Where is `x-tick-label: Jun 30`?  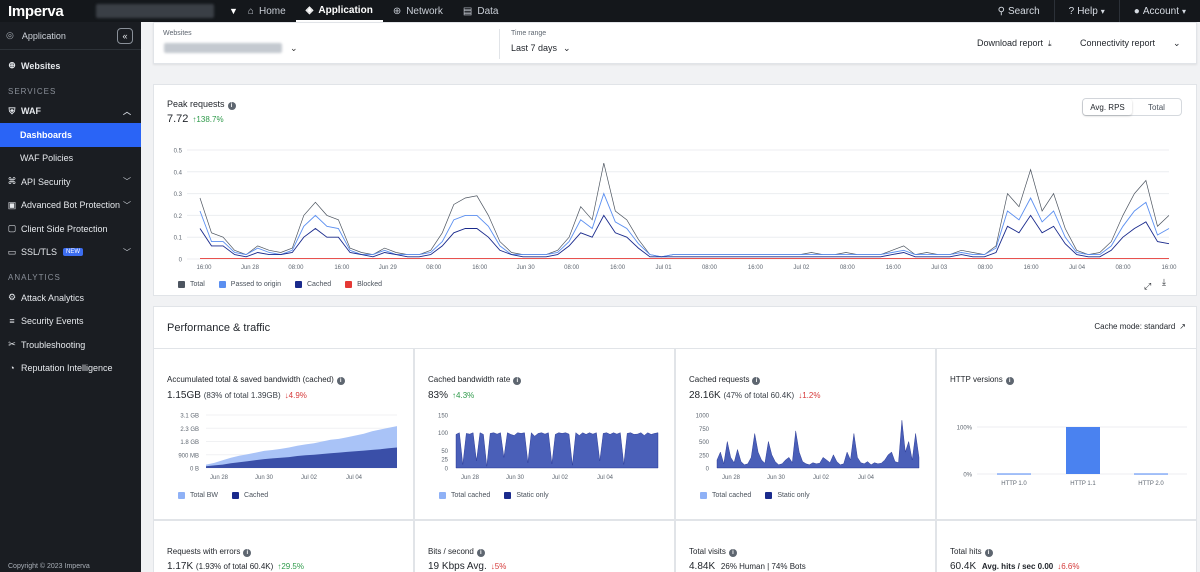
x-tick-label: Jun 30 is located at coordinates (526, 268).